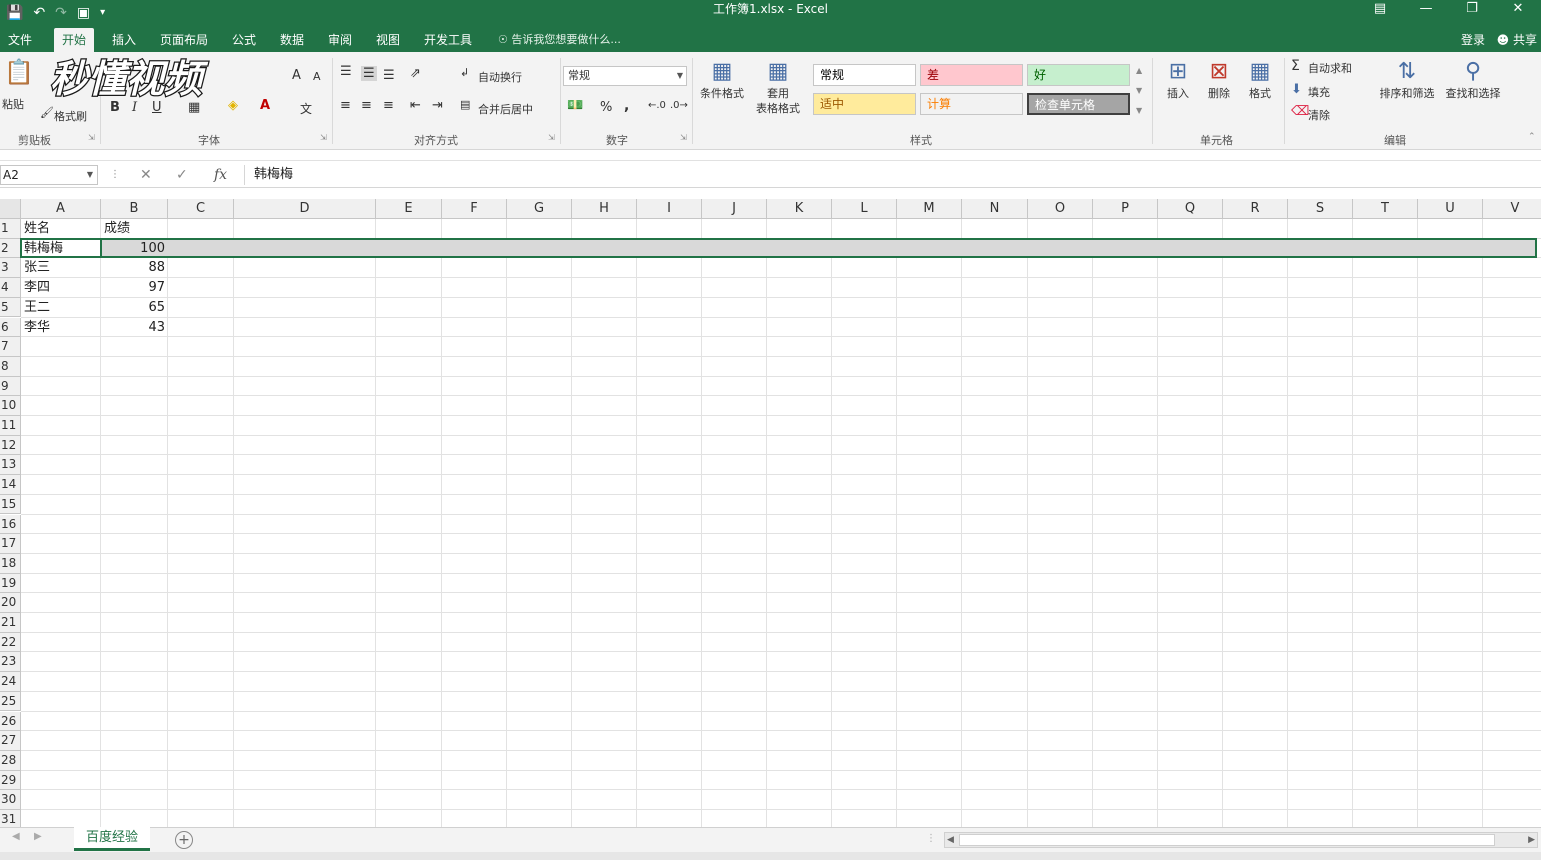 The height and width of the screenshot is (860, 1541). What do you see at coordinates (61, 248) in the screenshot?
I see `cell-a2: 韩梅梅` at bounding box center [61, 248].